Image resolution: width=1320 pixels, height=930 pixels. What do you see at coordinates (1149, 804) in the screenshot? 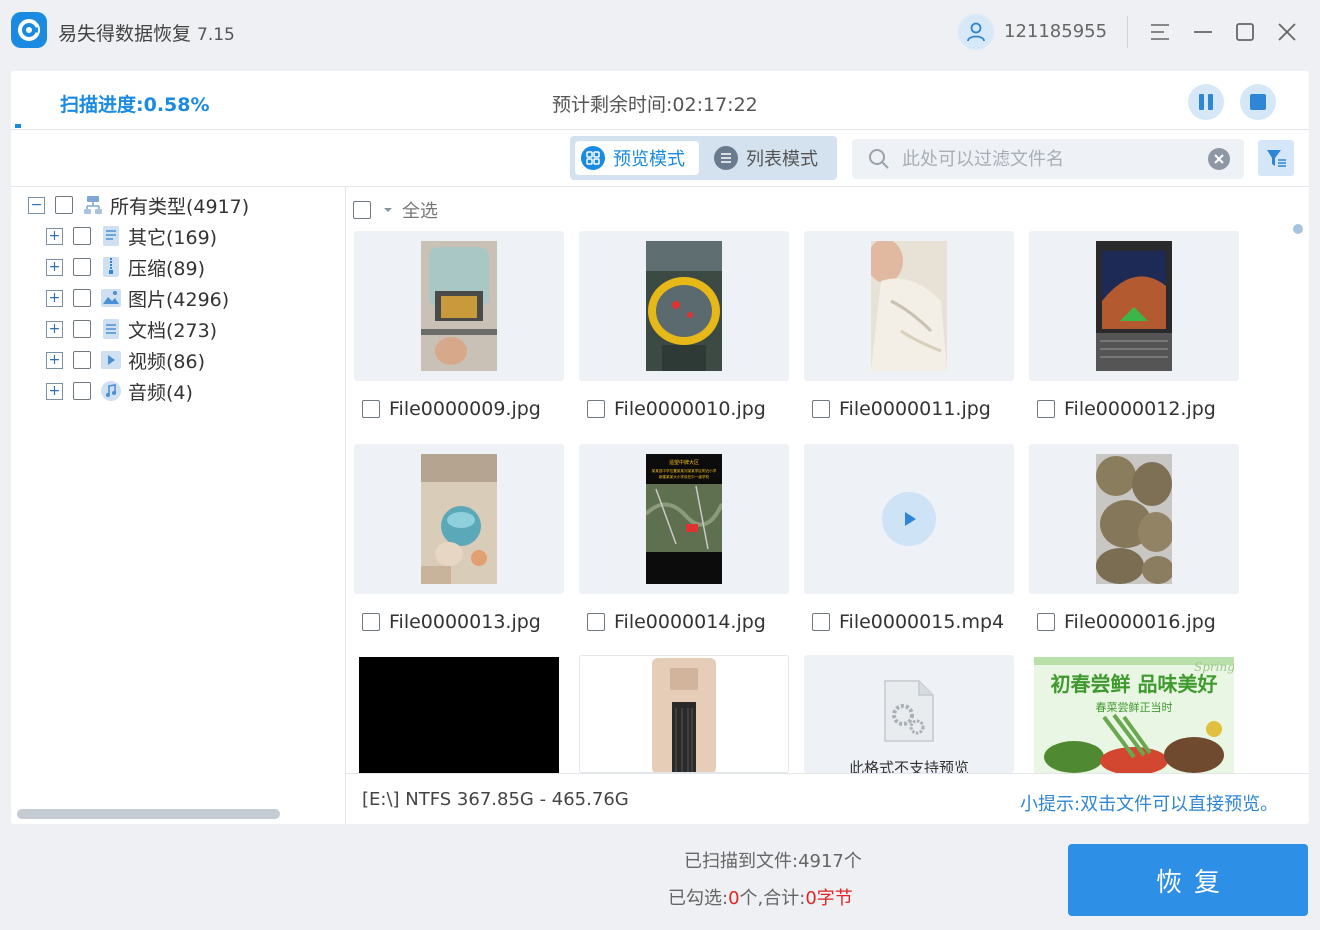
I see `preview-tip: 小提示:双击文件可以直接预览。` at bounding box center [1149, 804].